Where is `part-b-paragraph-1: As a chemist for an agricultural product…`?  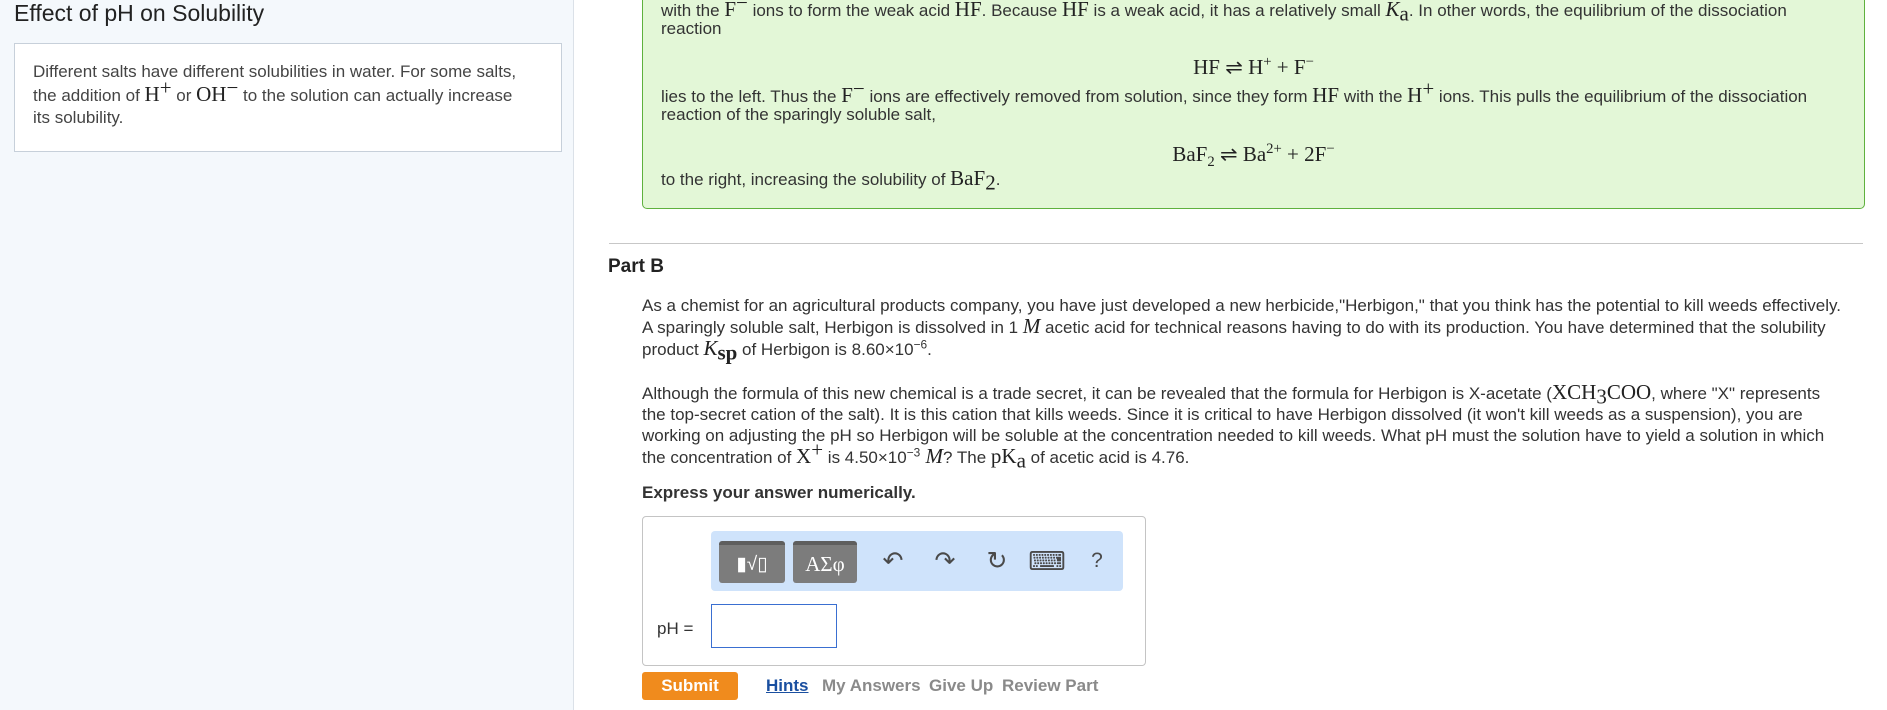
part-b-paragraph-1: As a chemist for an agricultural product… is located at coordinates (1241, 330).